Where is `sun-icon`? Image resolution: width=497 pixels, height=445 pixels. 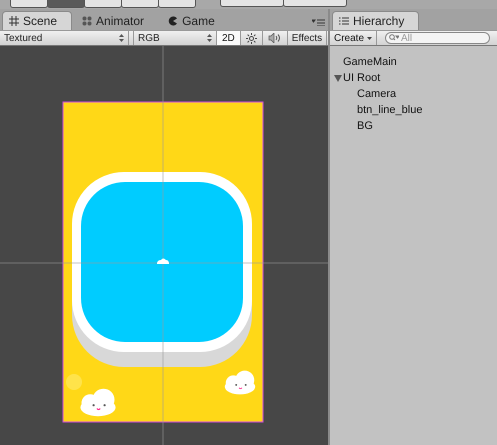 sun-icon is located at coordinates (251, 38).